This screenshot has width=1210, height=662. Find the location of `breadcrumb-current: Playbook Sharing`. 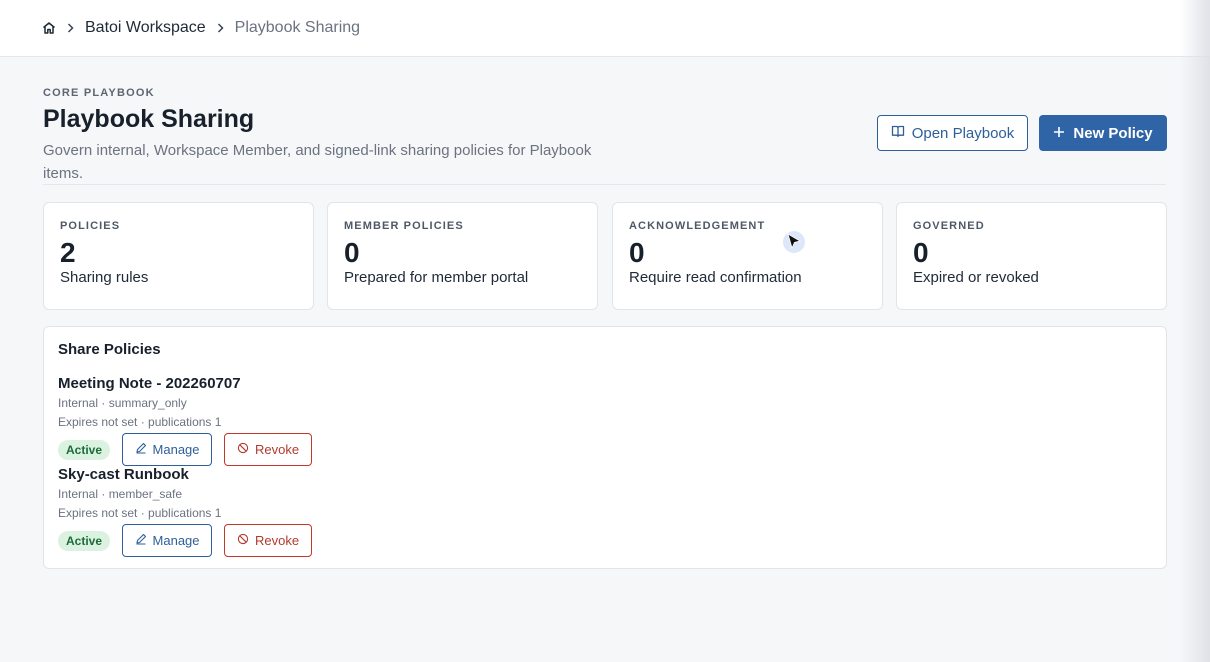

breadcrumb-current: Playbook Sharing is located at coordinates (297, 27).